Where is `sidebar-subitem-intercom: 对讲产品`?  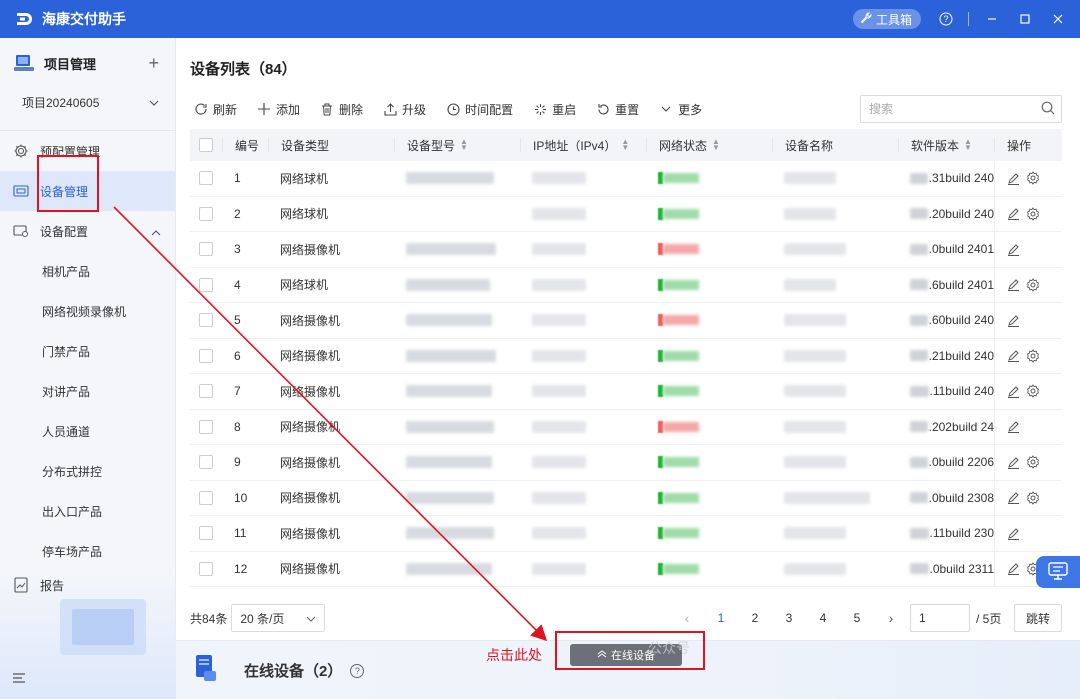 sidebar-subitem-intercom: 对讲产品 is located at coordinates (87, 391).